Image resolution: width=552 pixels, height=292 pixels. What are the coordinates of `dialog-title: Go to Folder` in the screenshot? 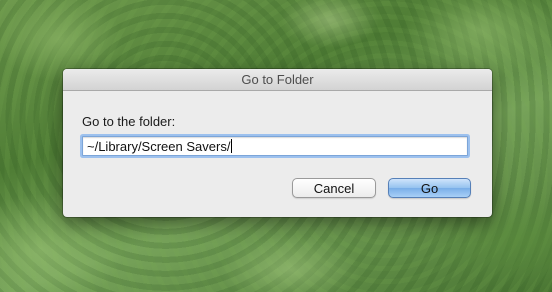 It's located at (277, 79).